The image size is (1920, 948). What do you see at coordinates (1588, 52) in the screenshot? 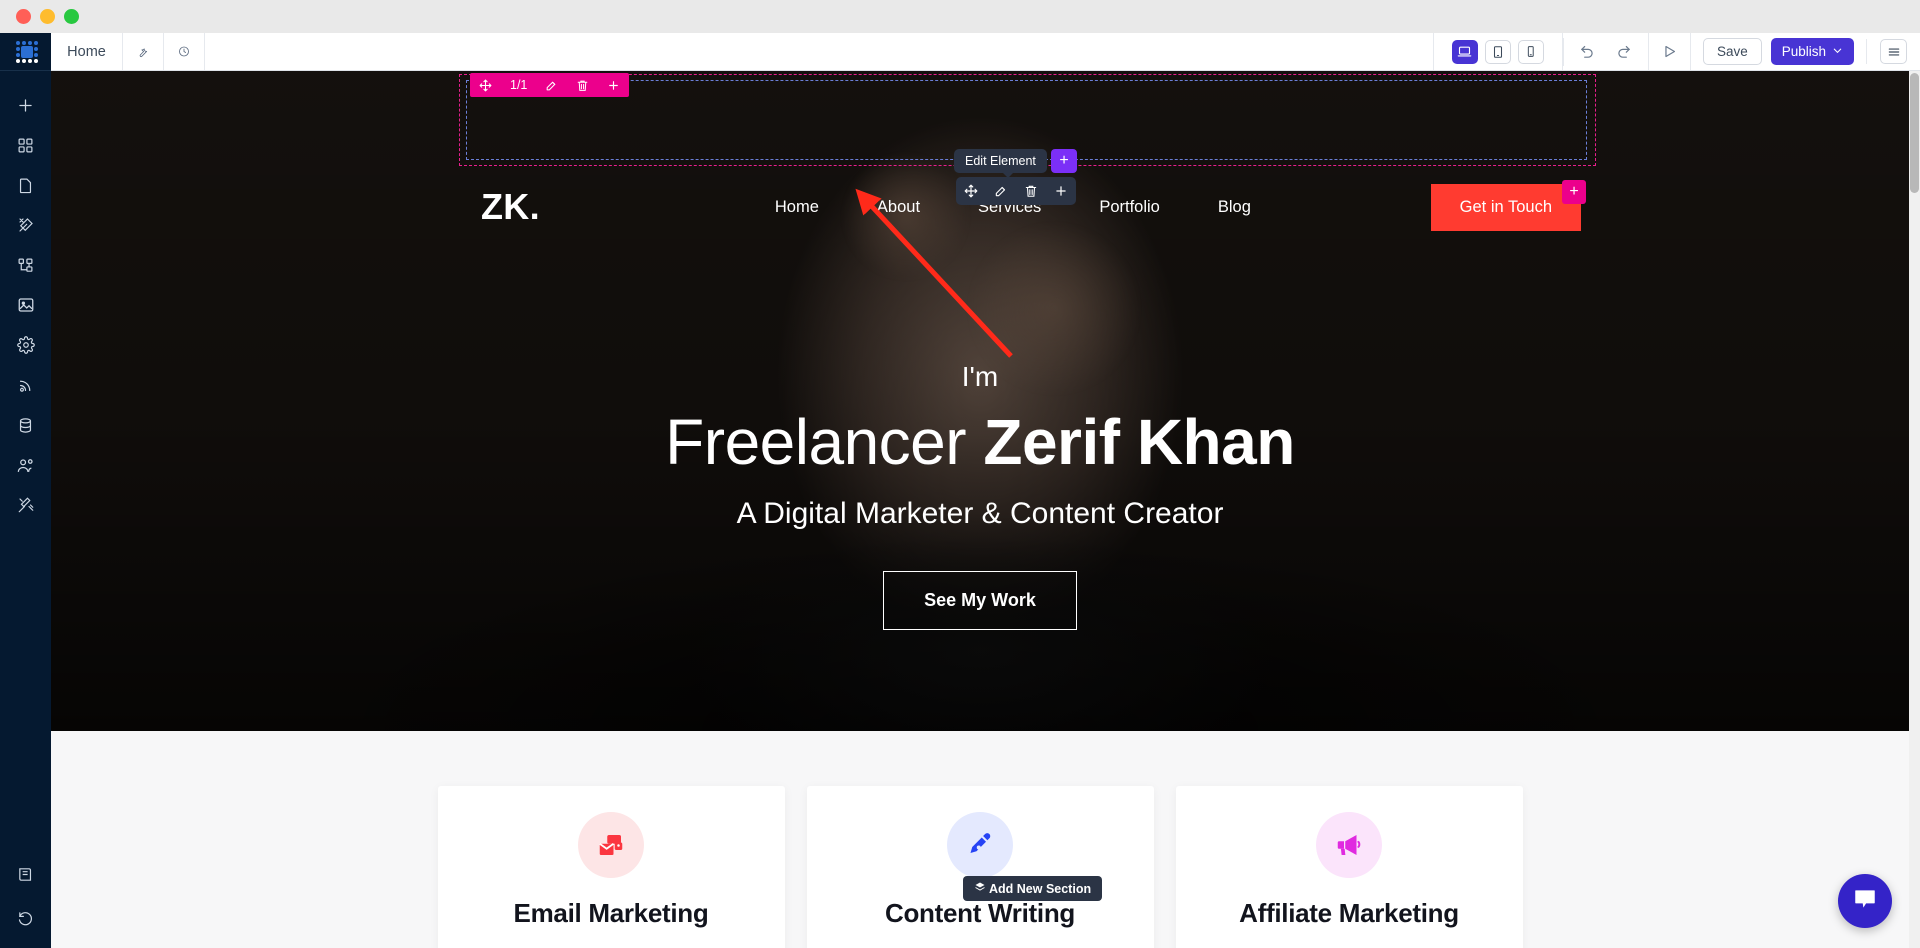
I see `undo-icon` at bounding box center [1588, 52].